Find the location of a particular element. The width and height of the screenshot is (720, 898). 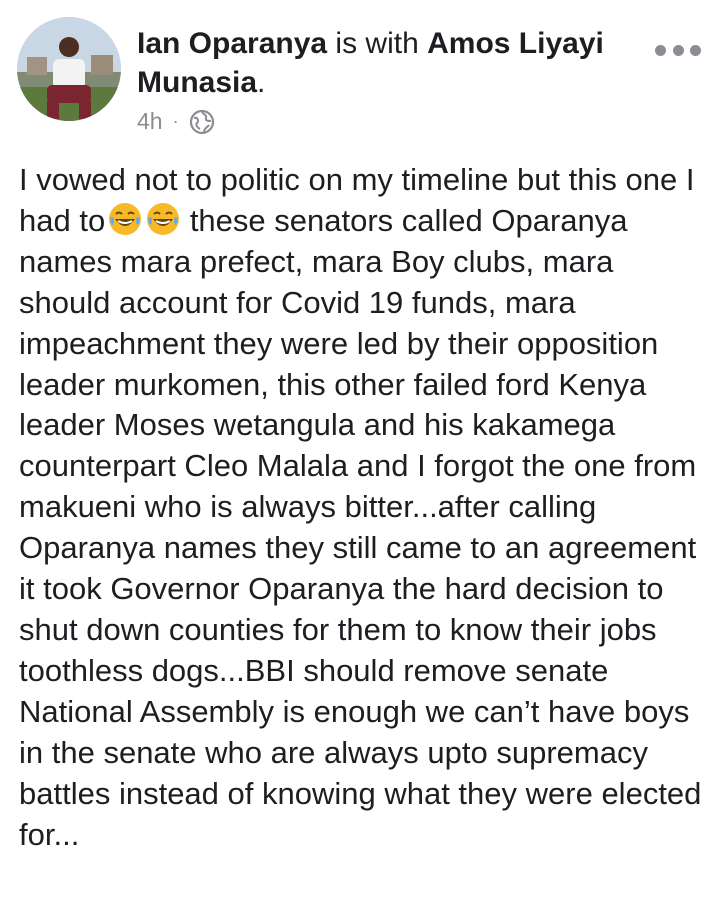

post-meta: 4h · is located at coordinates (176, 121).